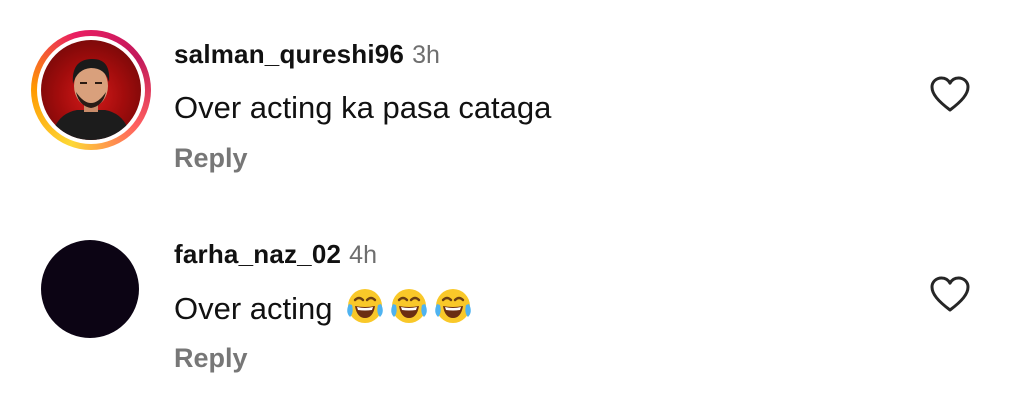 This screenshot has height=395, width=1024. I want to click on comment-timestamp: 4h, so click(363, 255).